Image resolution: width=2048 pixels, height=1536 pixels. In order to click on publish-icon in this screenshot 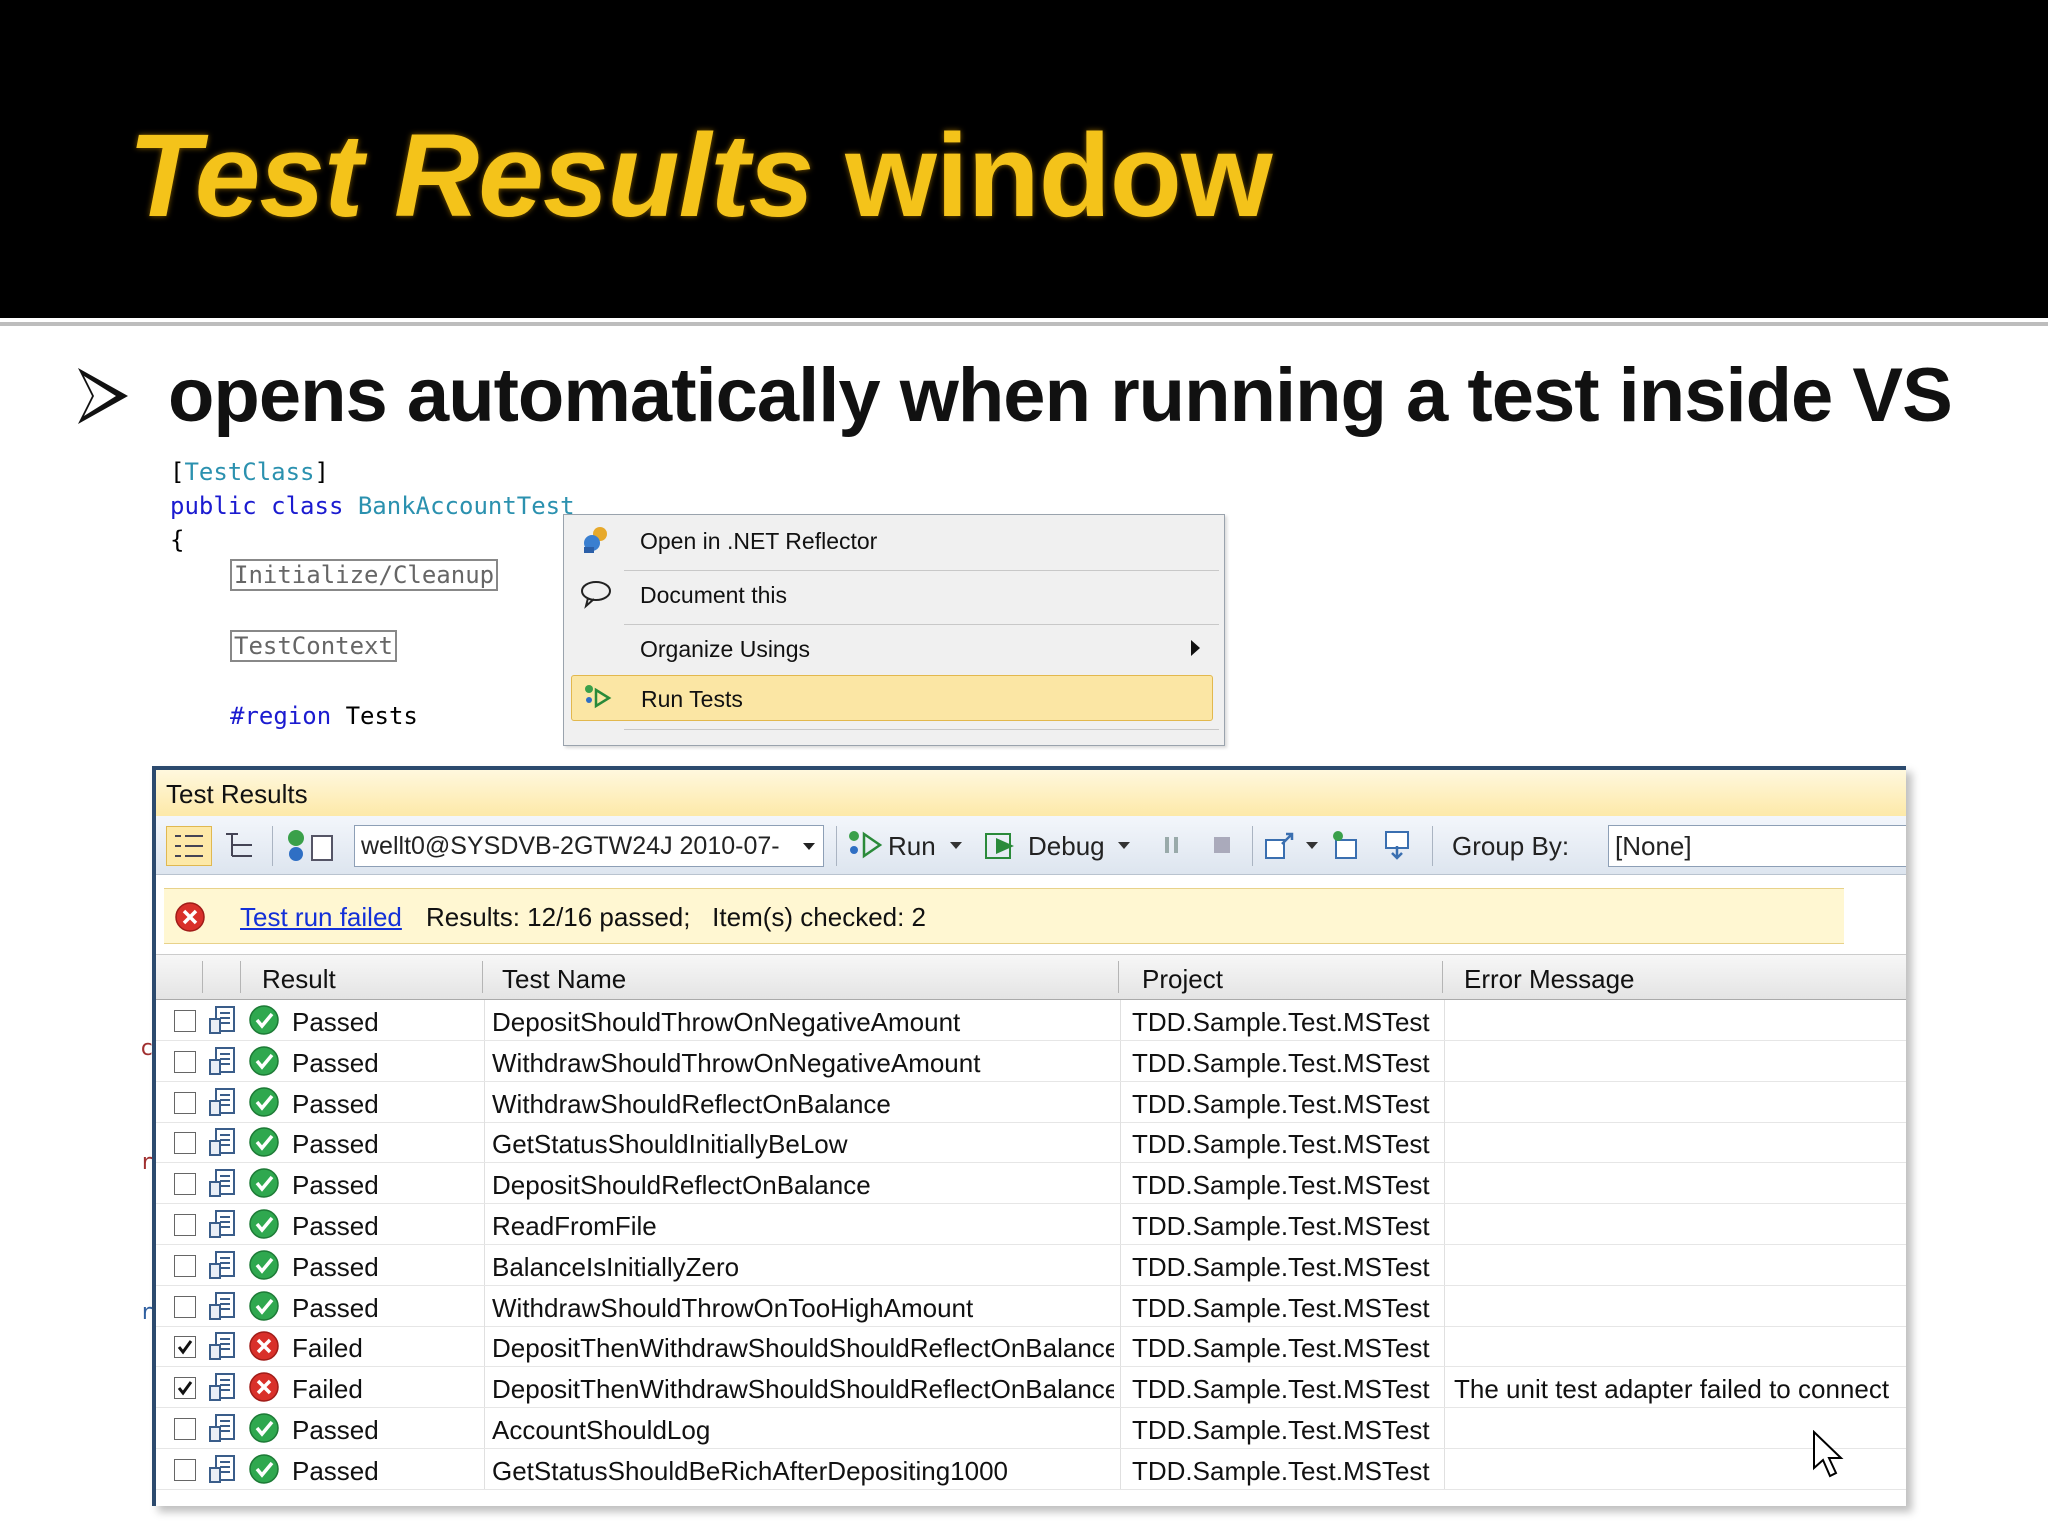, I will do `click(1398, 845)`.